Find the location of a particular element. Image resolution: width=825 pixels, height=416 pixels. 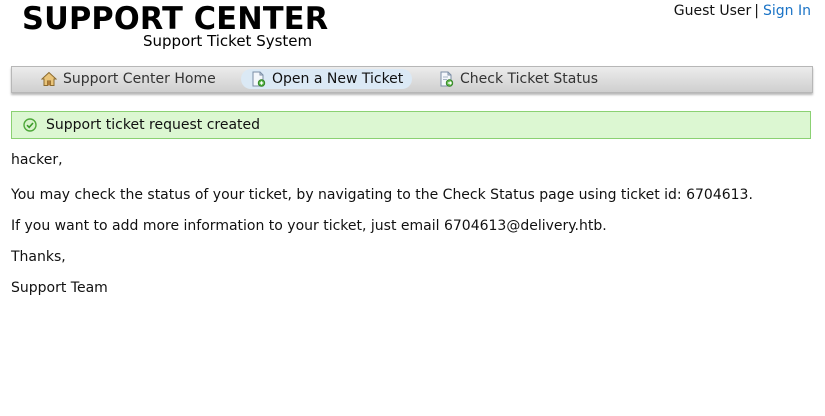

signature: Support Team is located at coordinates (59, 288).